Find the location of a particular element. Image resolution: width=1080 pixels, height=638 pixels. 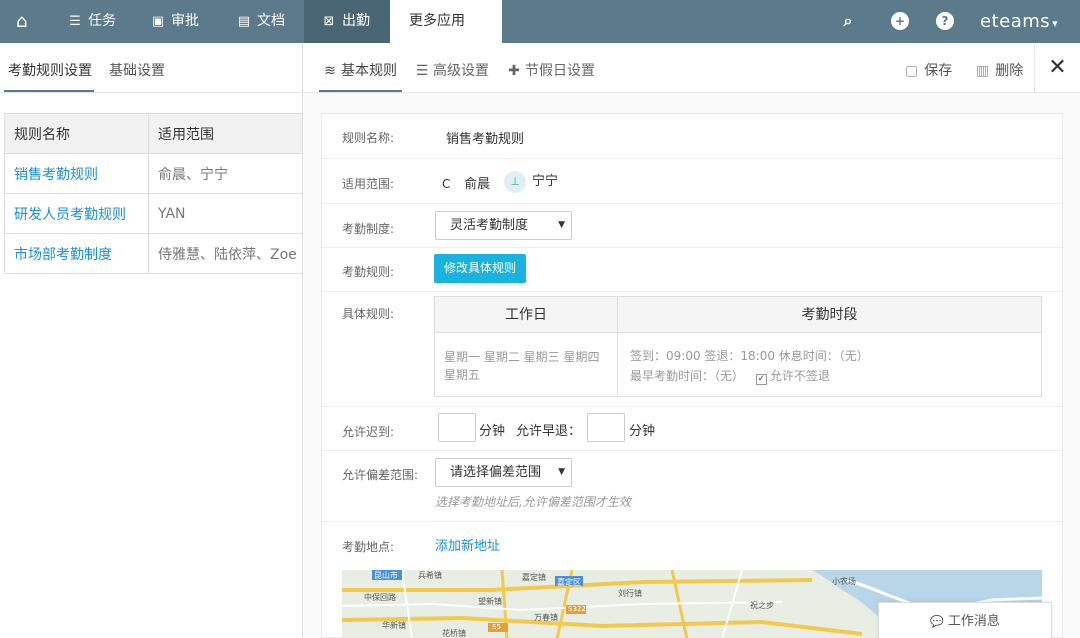

help-icon: ? is located at coordinates (945, 21).